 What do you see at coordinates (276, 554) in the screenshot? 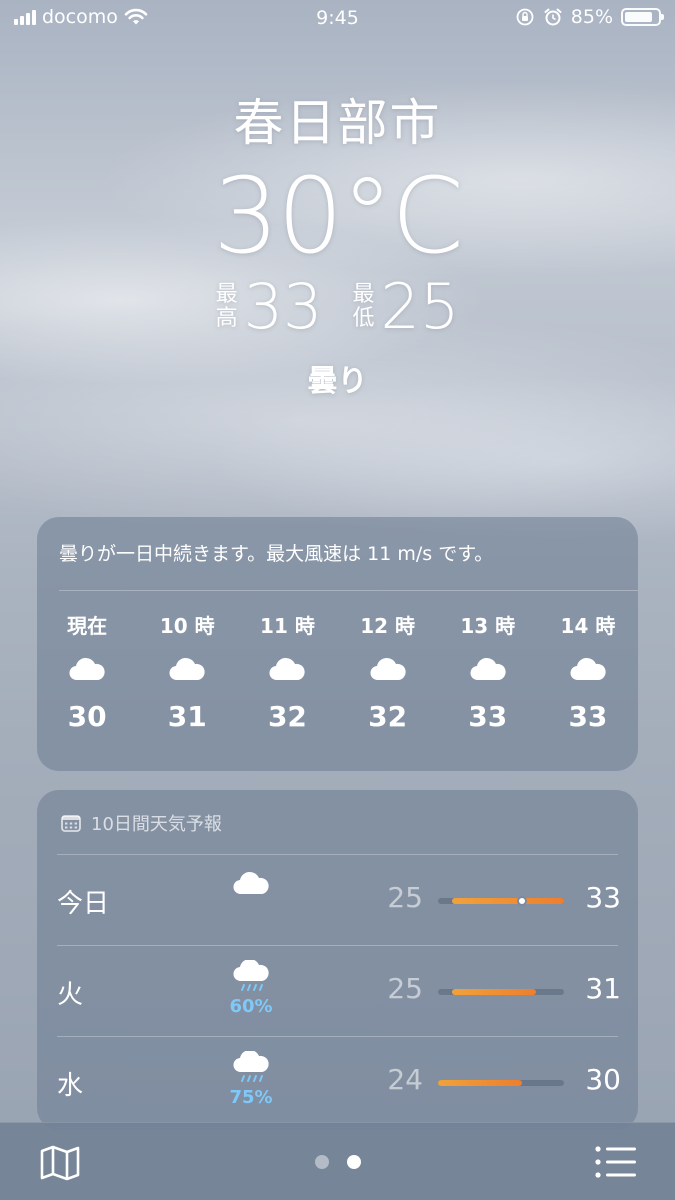
I see `forecast-summary: 曇りが一日中続きます。最大風速は 11 m/s です。` at bounding box center [276, 554].